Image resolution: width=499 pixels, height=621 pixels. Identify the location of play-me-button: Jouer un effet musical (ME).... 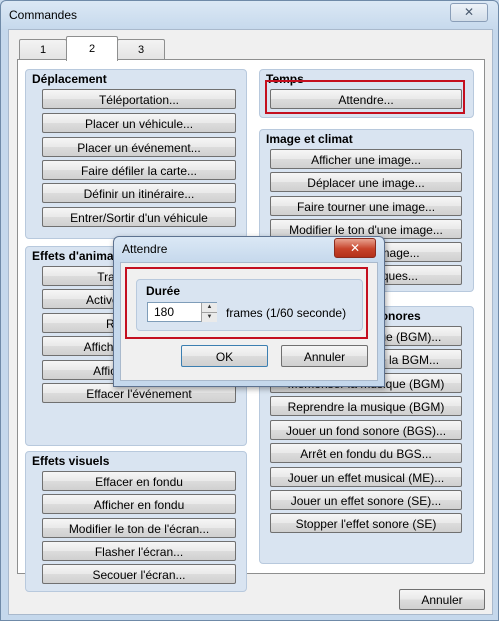
(366, 477).